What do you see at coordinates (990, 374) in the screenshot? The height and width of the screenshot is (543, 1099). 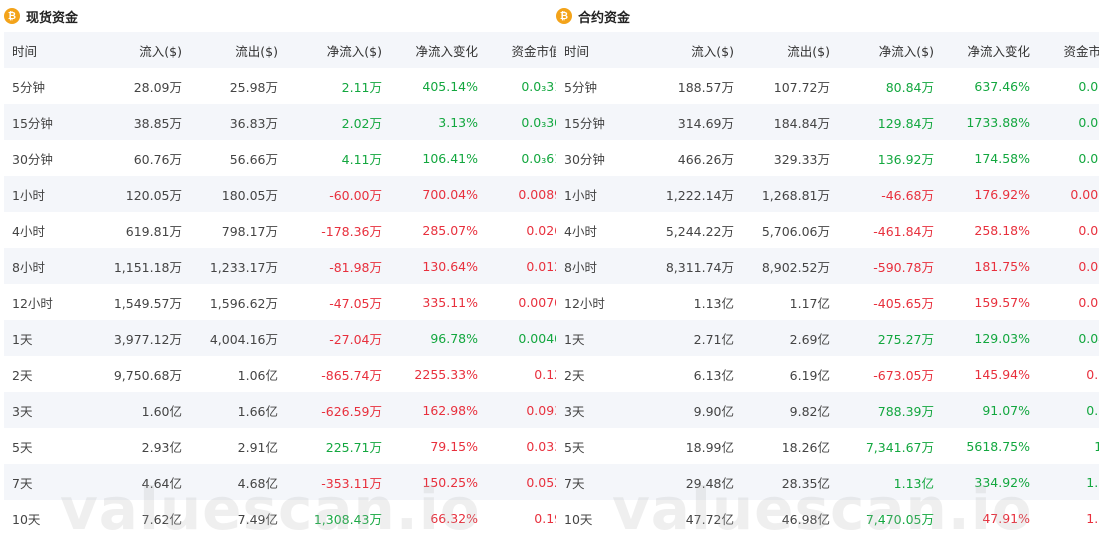 I see `cell-net-change: 145.94%` at bounding box center [990, 374].